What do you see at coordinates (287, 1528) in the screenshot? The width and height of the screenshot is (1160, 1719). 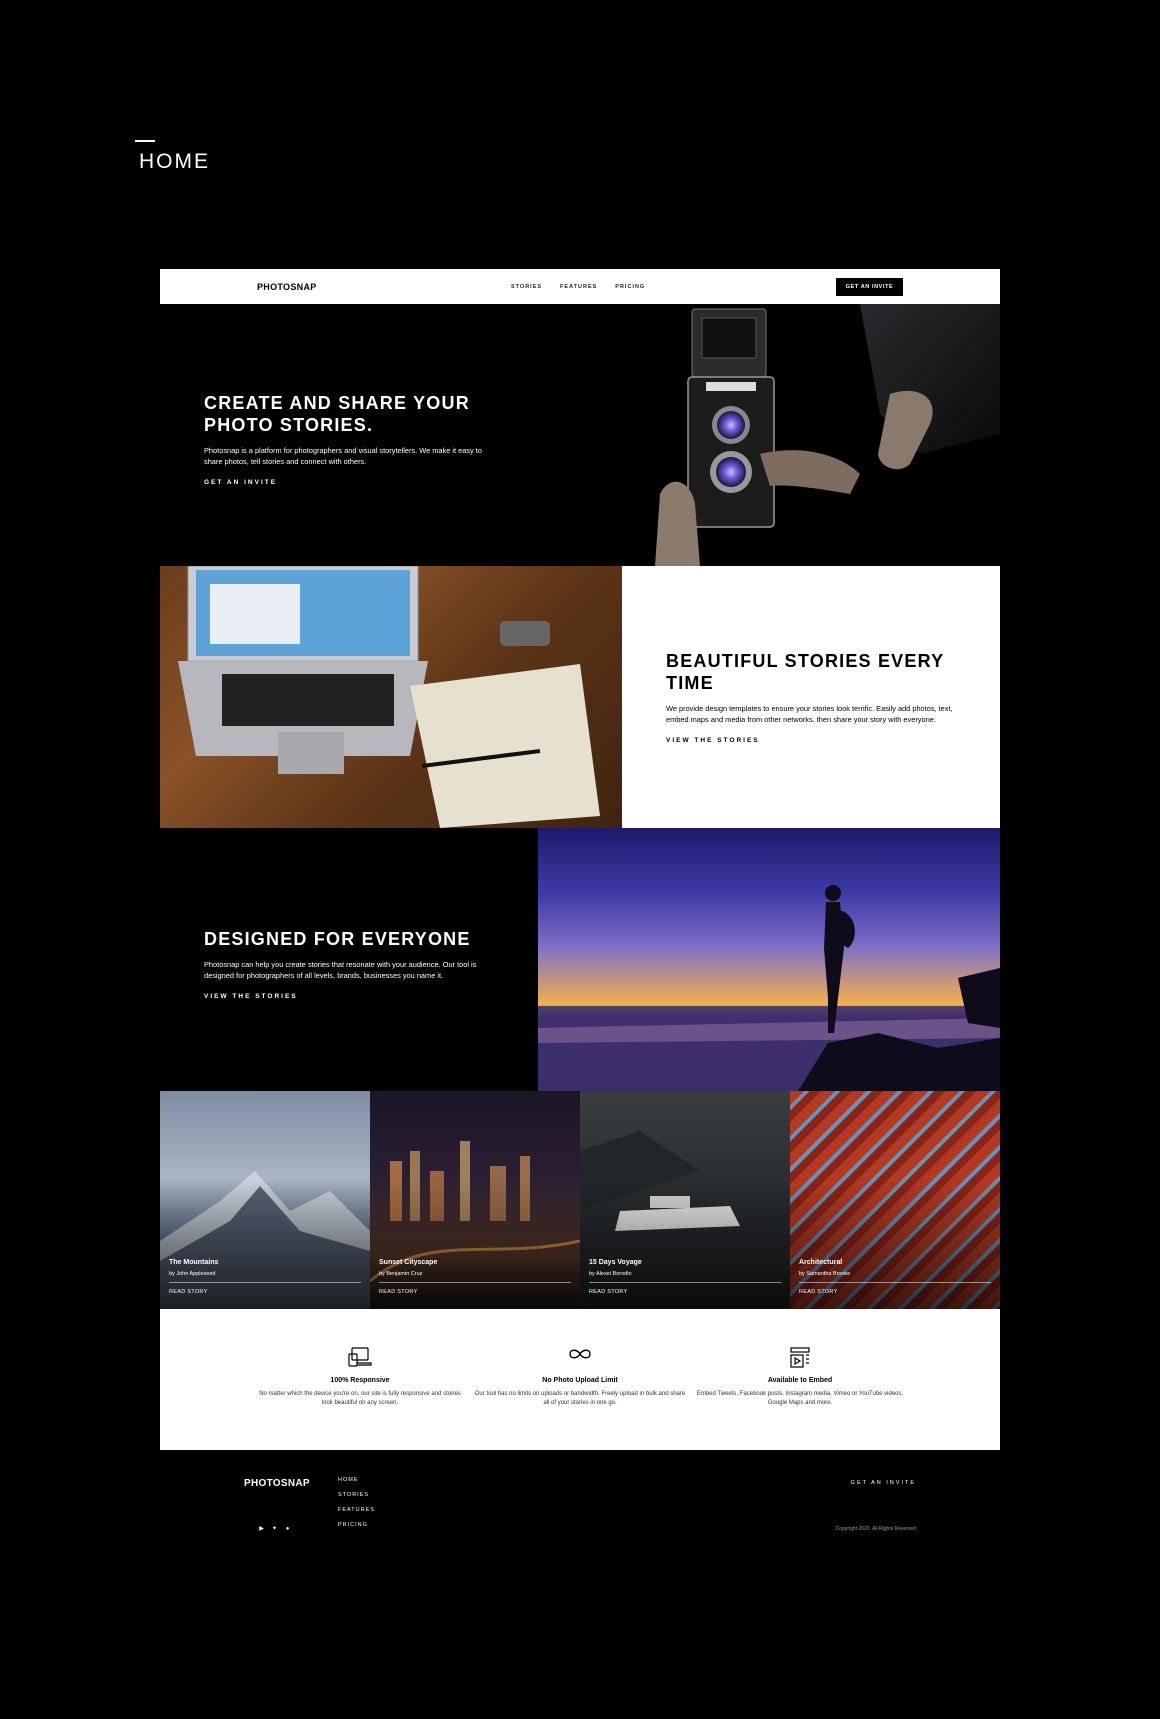 I see `pinterest-icon: ●` at bounding box center [287, 1528].